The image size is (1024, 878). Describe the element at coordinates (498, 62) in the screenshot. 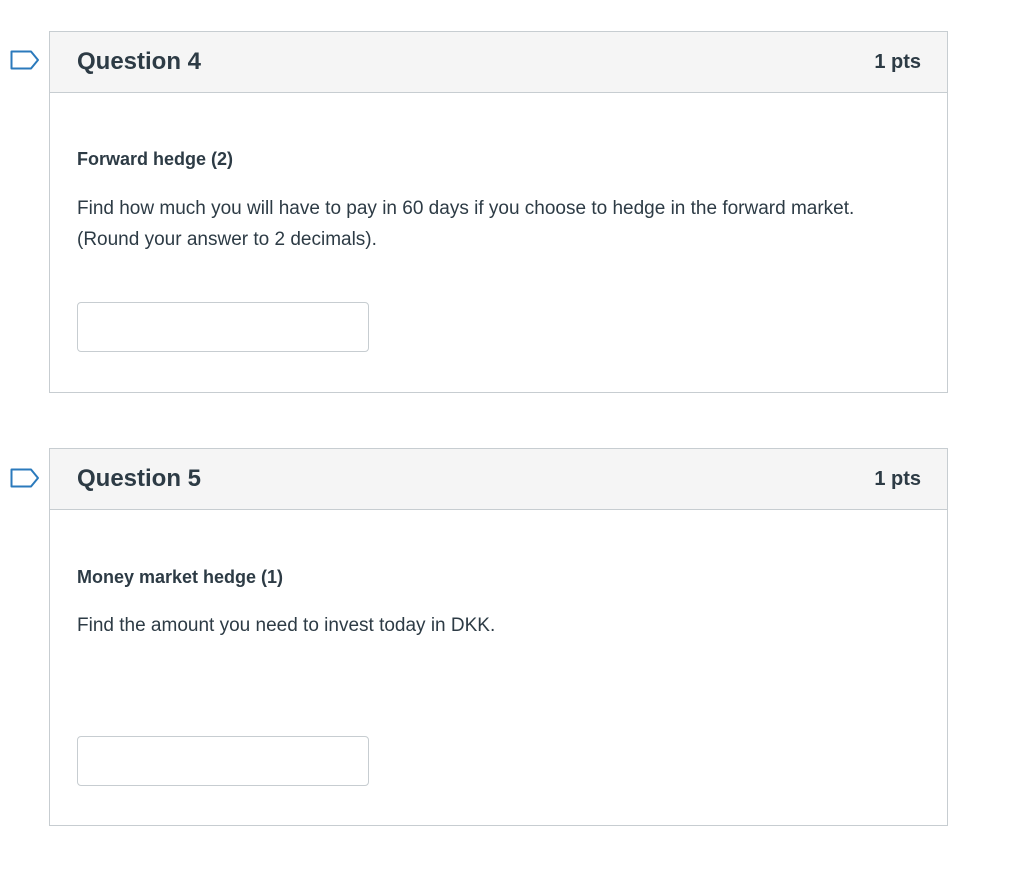

I see `question-header: Question 4 1 pts` at that location.